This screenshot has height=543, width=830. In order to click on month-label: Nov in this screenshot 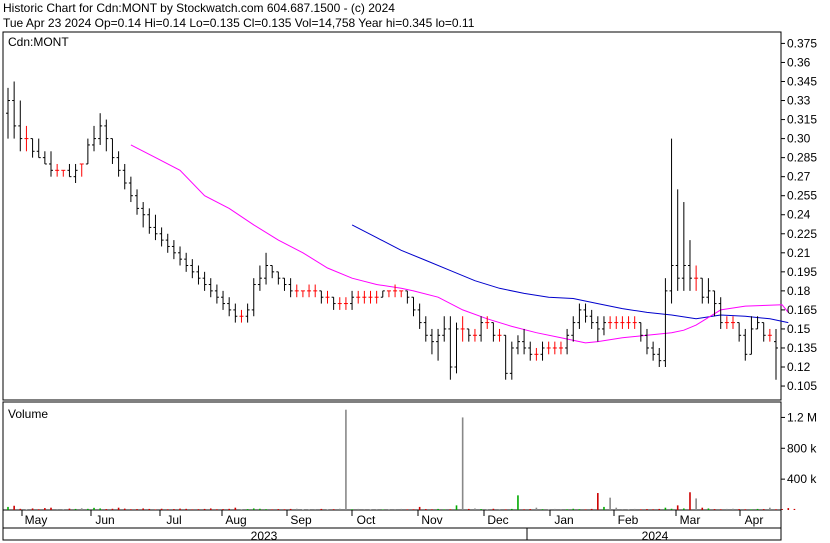, I will do `click(431, 520)`.